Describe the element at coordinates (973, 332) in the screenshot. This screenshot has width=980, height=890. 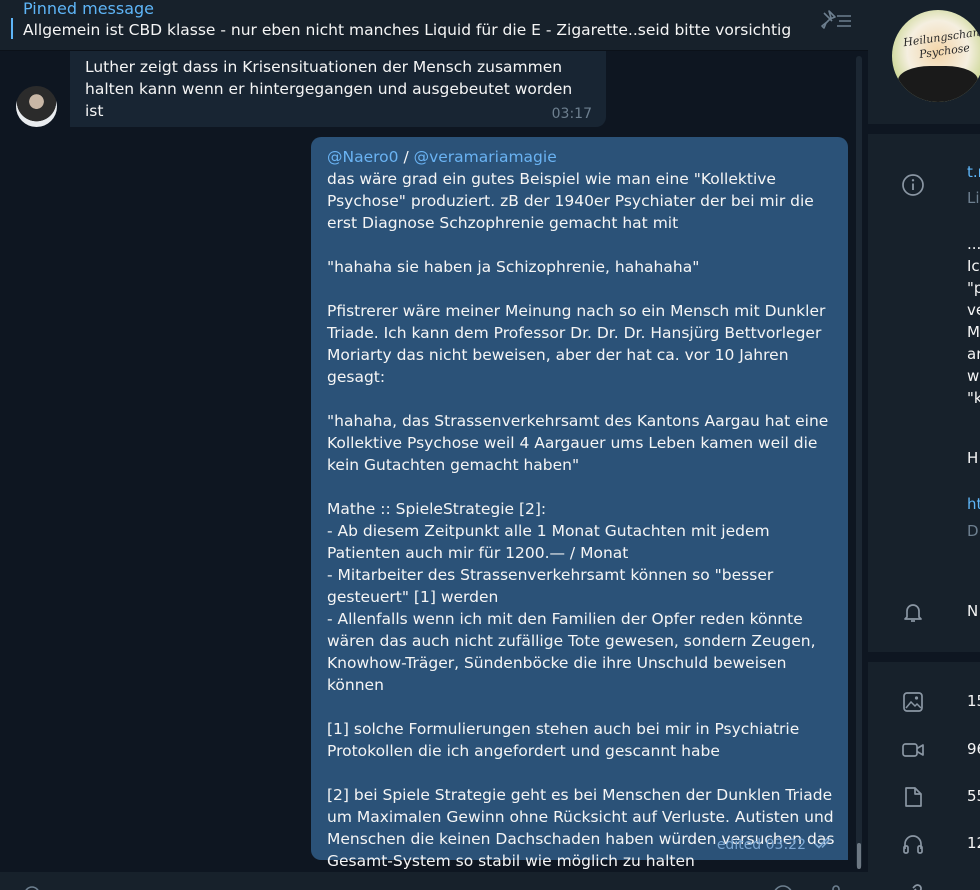
I see `description-line: M` at that location.